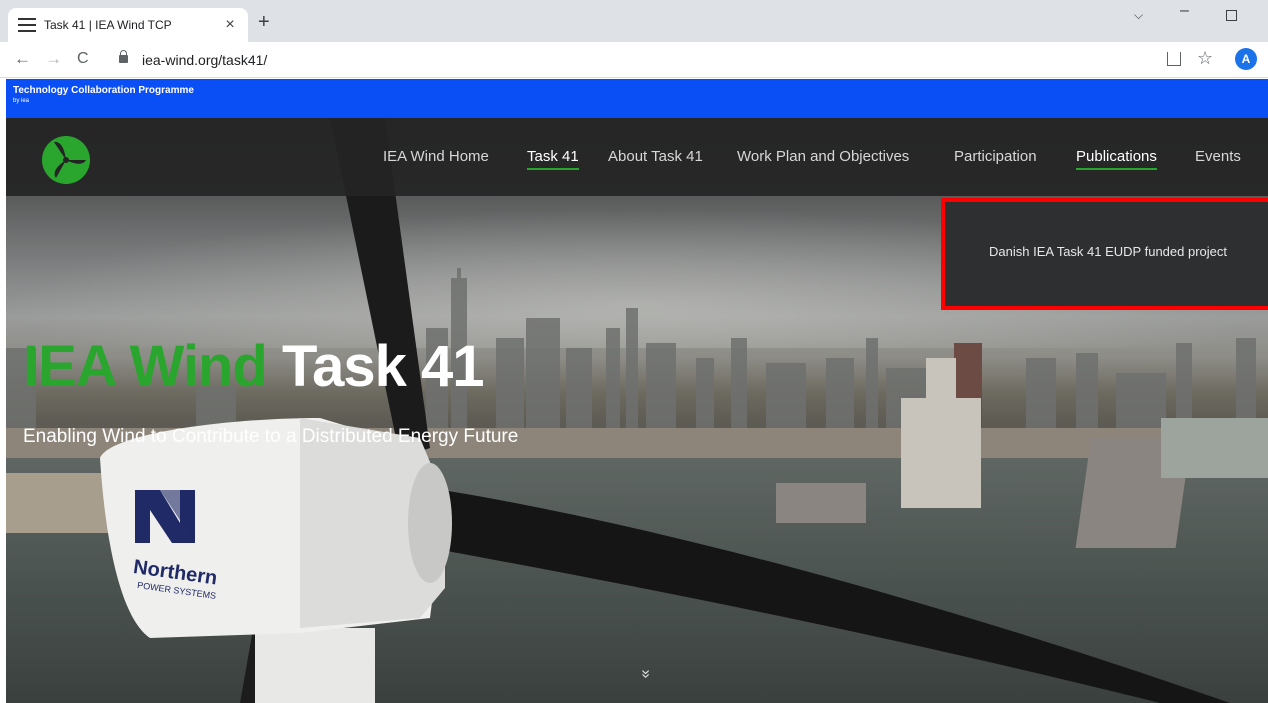 The image size is (1268, 703). I want to click on tab-close-icon: ×, so click(230, 25).